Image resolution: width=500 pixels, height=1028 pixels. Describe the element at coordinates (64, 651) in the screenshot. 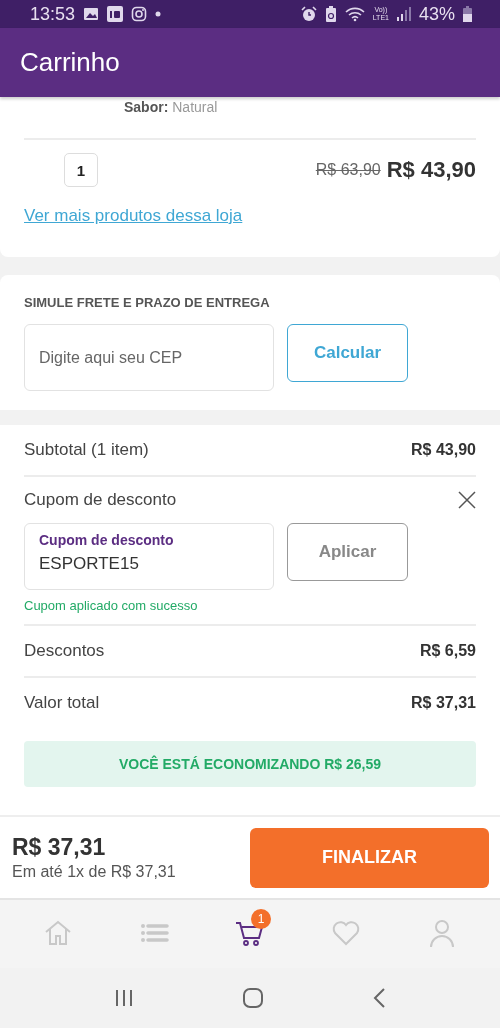

I see `summary-label: Descontos` at that location.